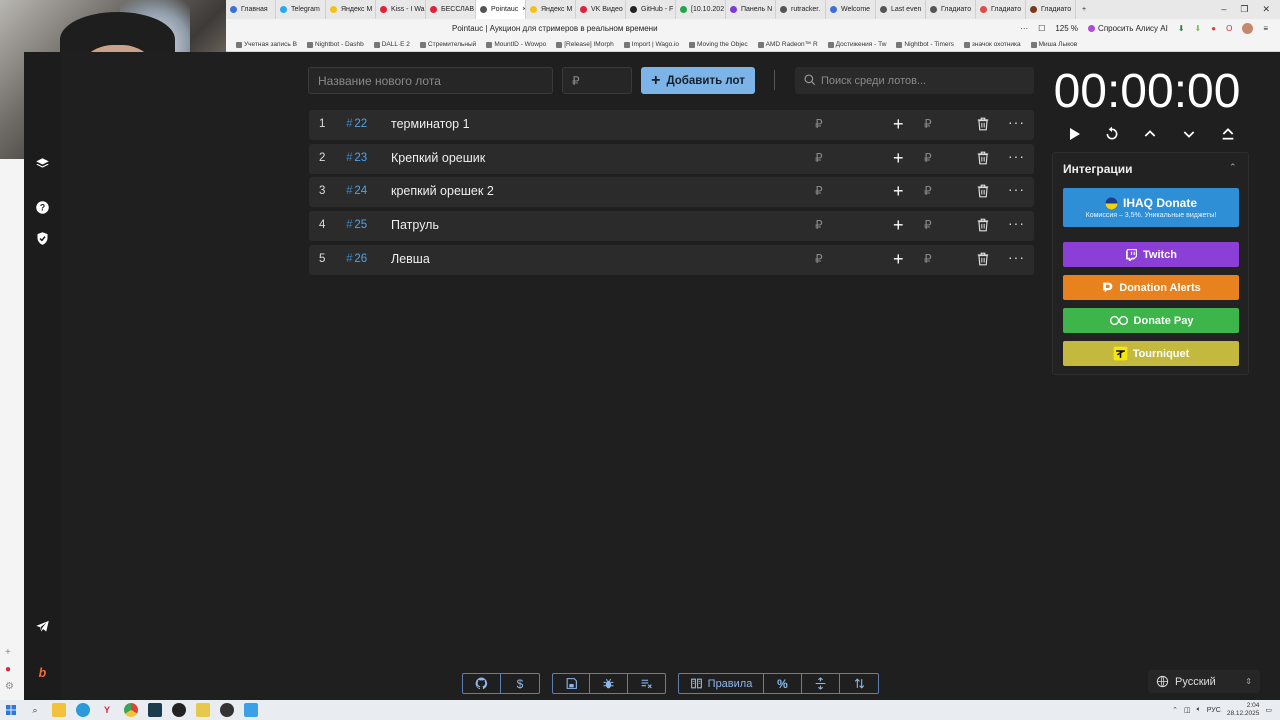 The image size is (1280, 720). What do you see at coordinates (415, 225) in the screenshot?
I see `lot-name: Патруль` at bounding box center [415, 225].